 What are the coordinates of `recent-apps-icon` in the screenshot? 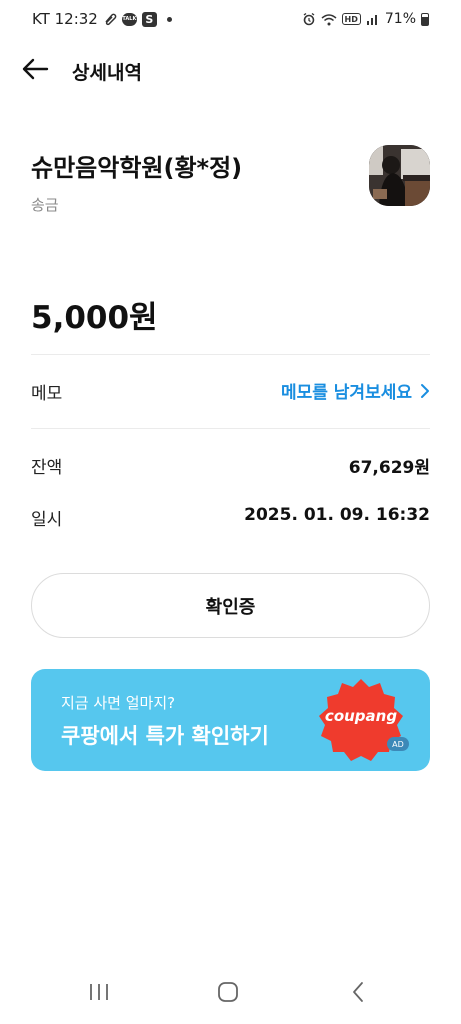 It's located at (99, 992).